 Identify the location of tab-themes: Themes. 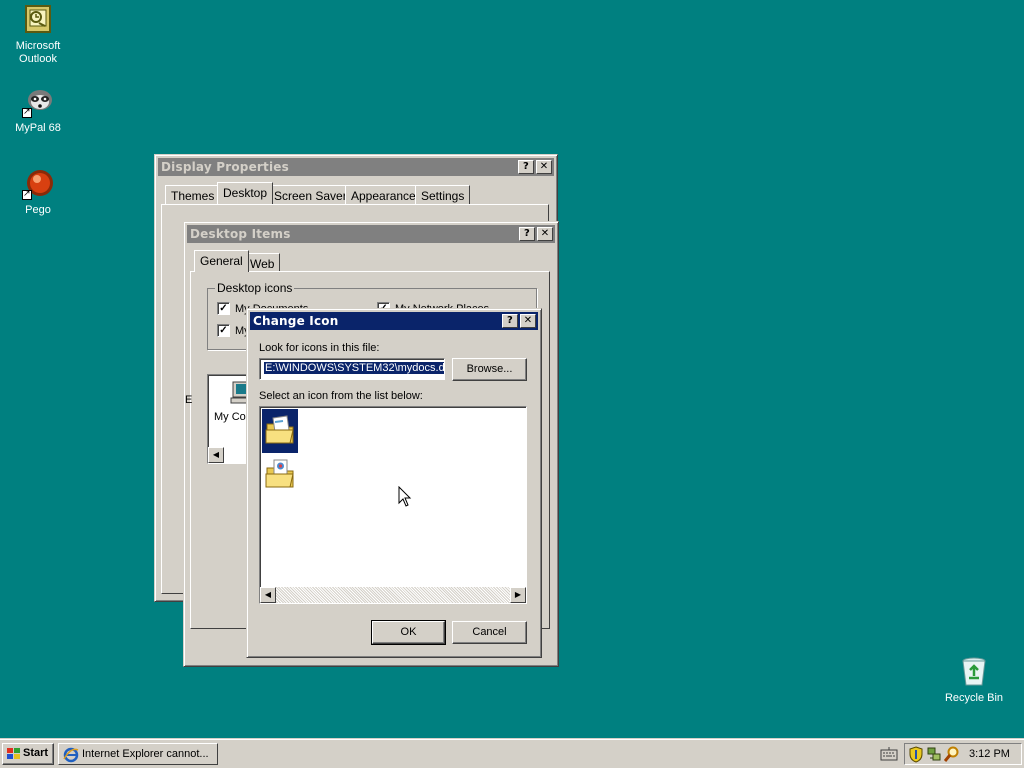
(193, 195).